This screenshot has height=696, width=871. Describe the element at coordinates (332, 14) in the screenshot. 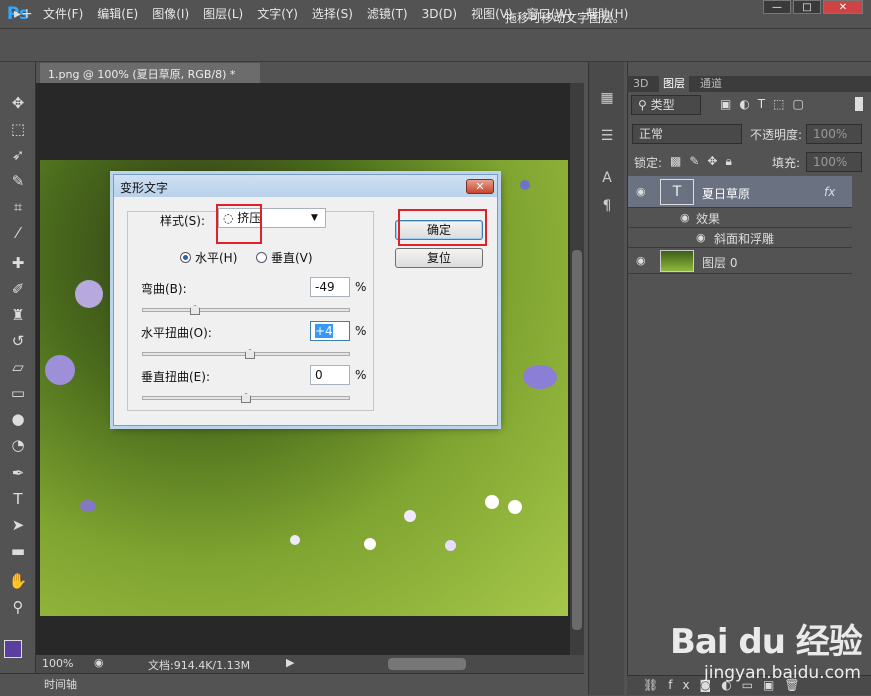

I see `menu-select: 选择(S)` at that location.